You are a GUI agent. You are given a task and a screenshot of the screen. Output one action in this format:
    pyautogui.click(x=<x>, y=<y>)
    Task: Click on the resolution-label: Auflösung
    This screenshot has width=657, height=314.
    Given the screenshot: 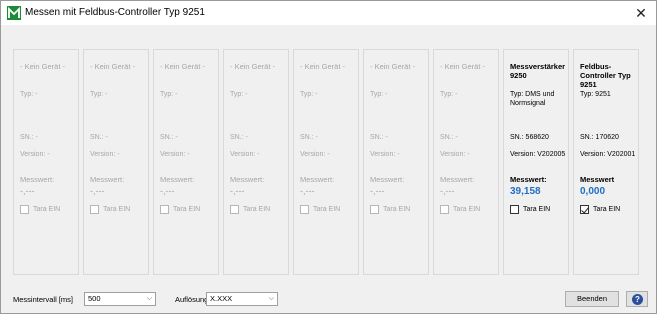 What is the action you would take?
    pyautogui.click(x=192, y=299)
    